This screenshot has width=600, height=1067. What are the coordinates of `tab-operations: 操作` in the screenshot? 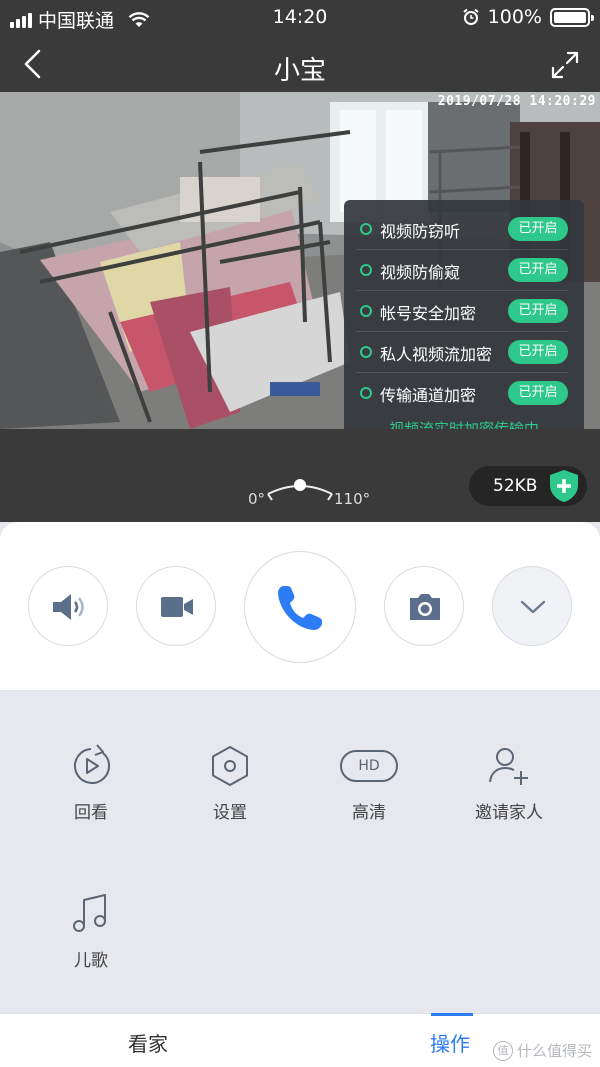 It's located at (450, 1042).